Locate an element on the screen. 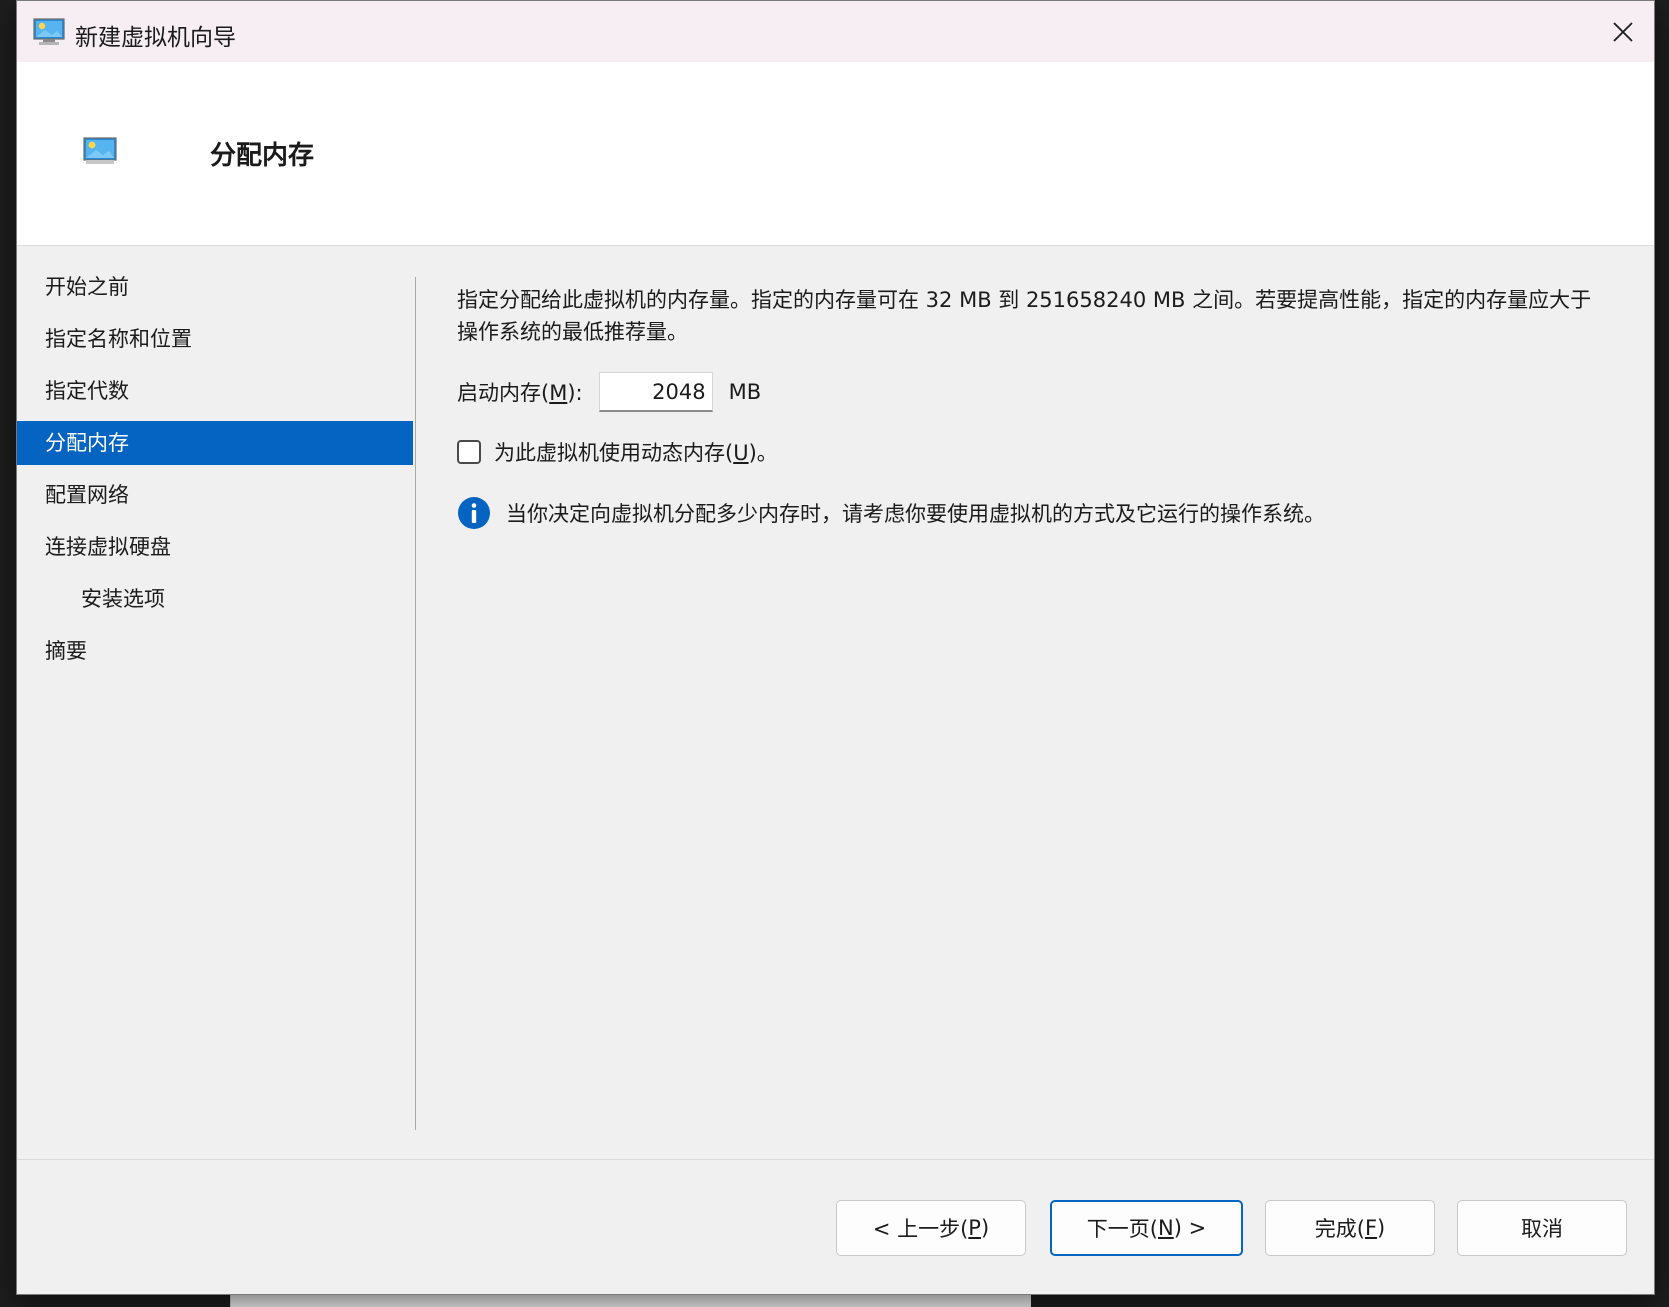 The height and width of the screenshot is (1307, 1669). footer-divider is located at coordinates (835, 1159).